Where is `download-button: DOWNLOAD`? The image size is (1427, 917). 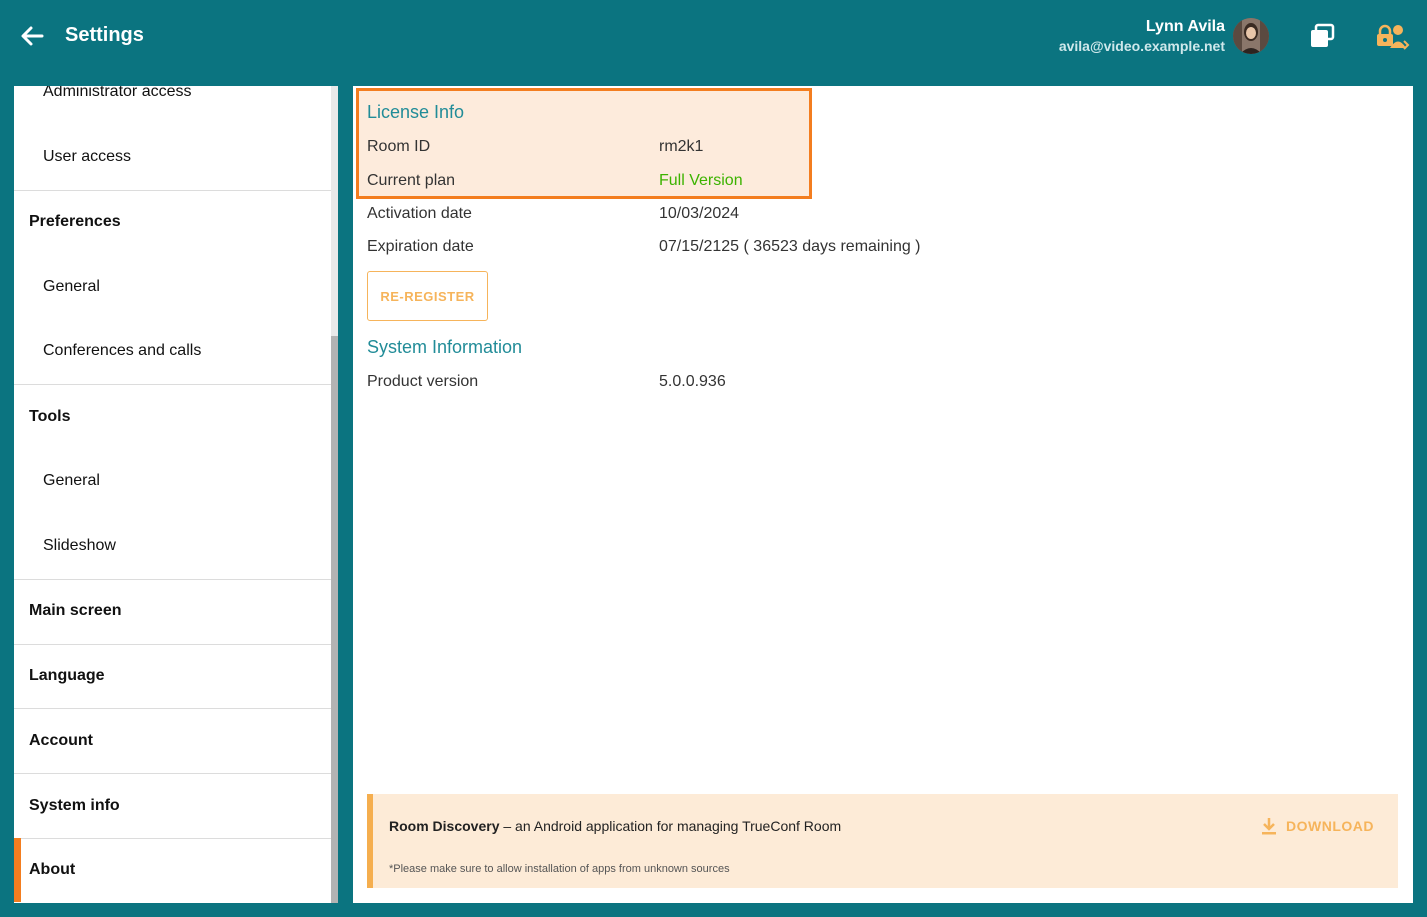 download-button: DOWNLOAD is located at coordinates (1317, 826).